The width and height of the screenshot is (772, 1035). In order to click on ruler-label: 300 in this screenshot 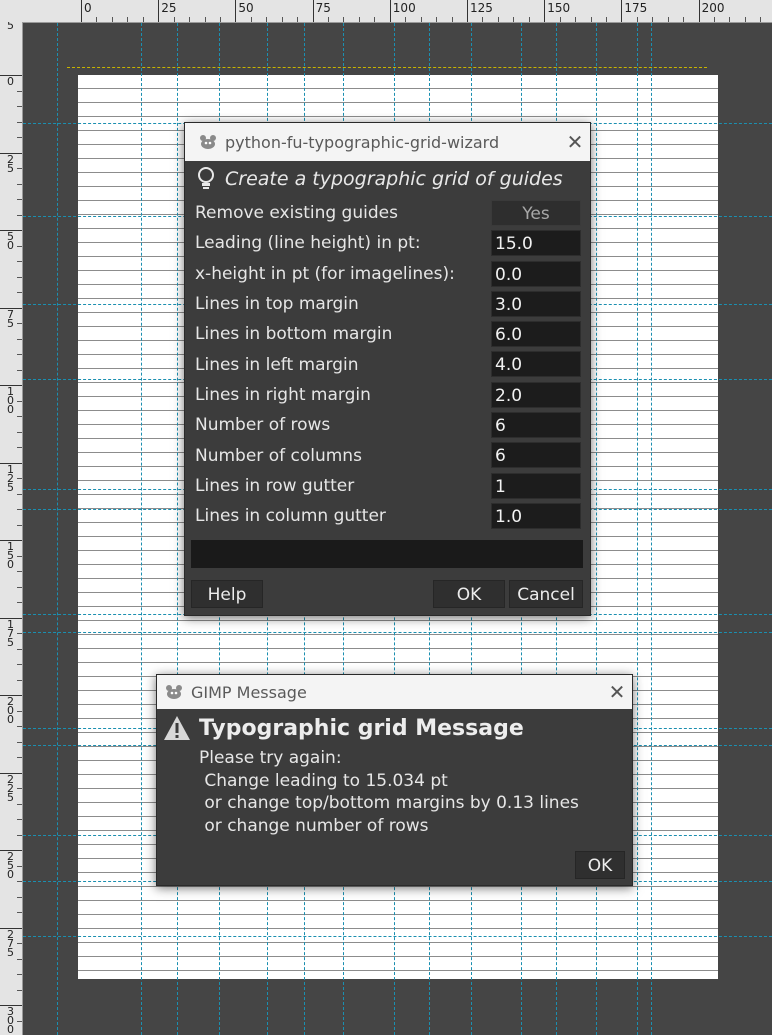, I will do `click(10, 1020)`.